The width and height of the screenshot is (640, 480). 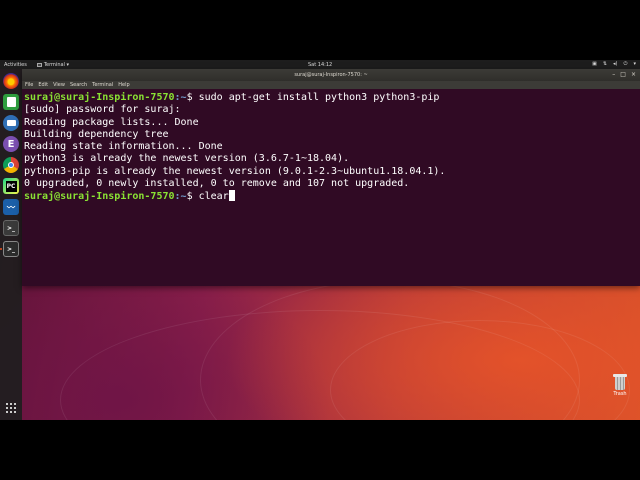 I want to click on emacs-icon: E, so click(x=11, y=144).